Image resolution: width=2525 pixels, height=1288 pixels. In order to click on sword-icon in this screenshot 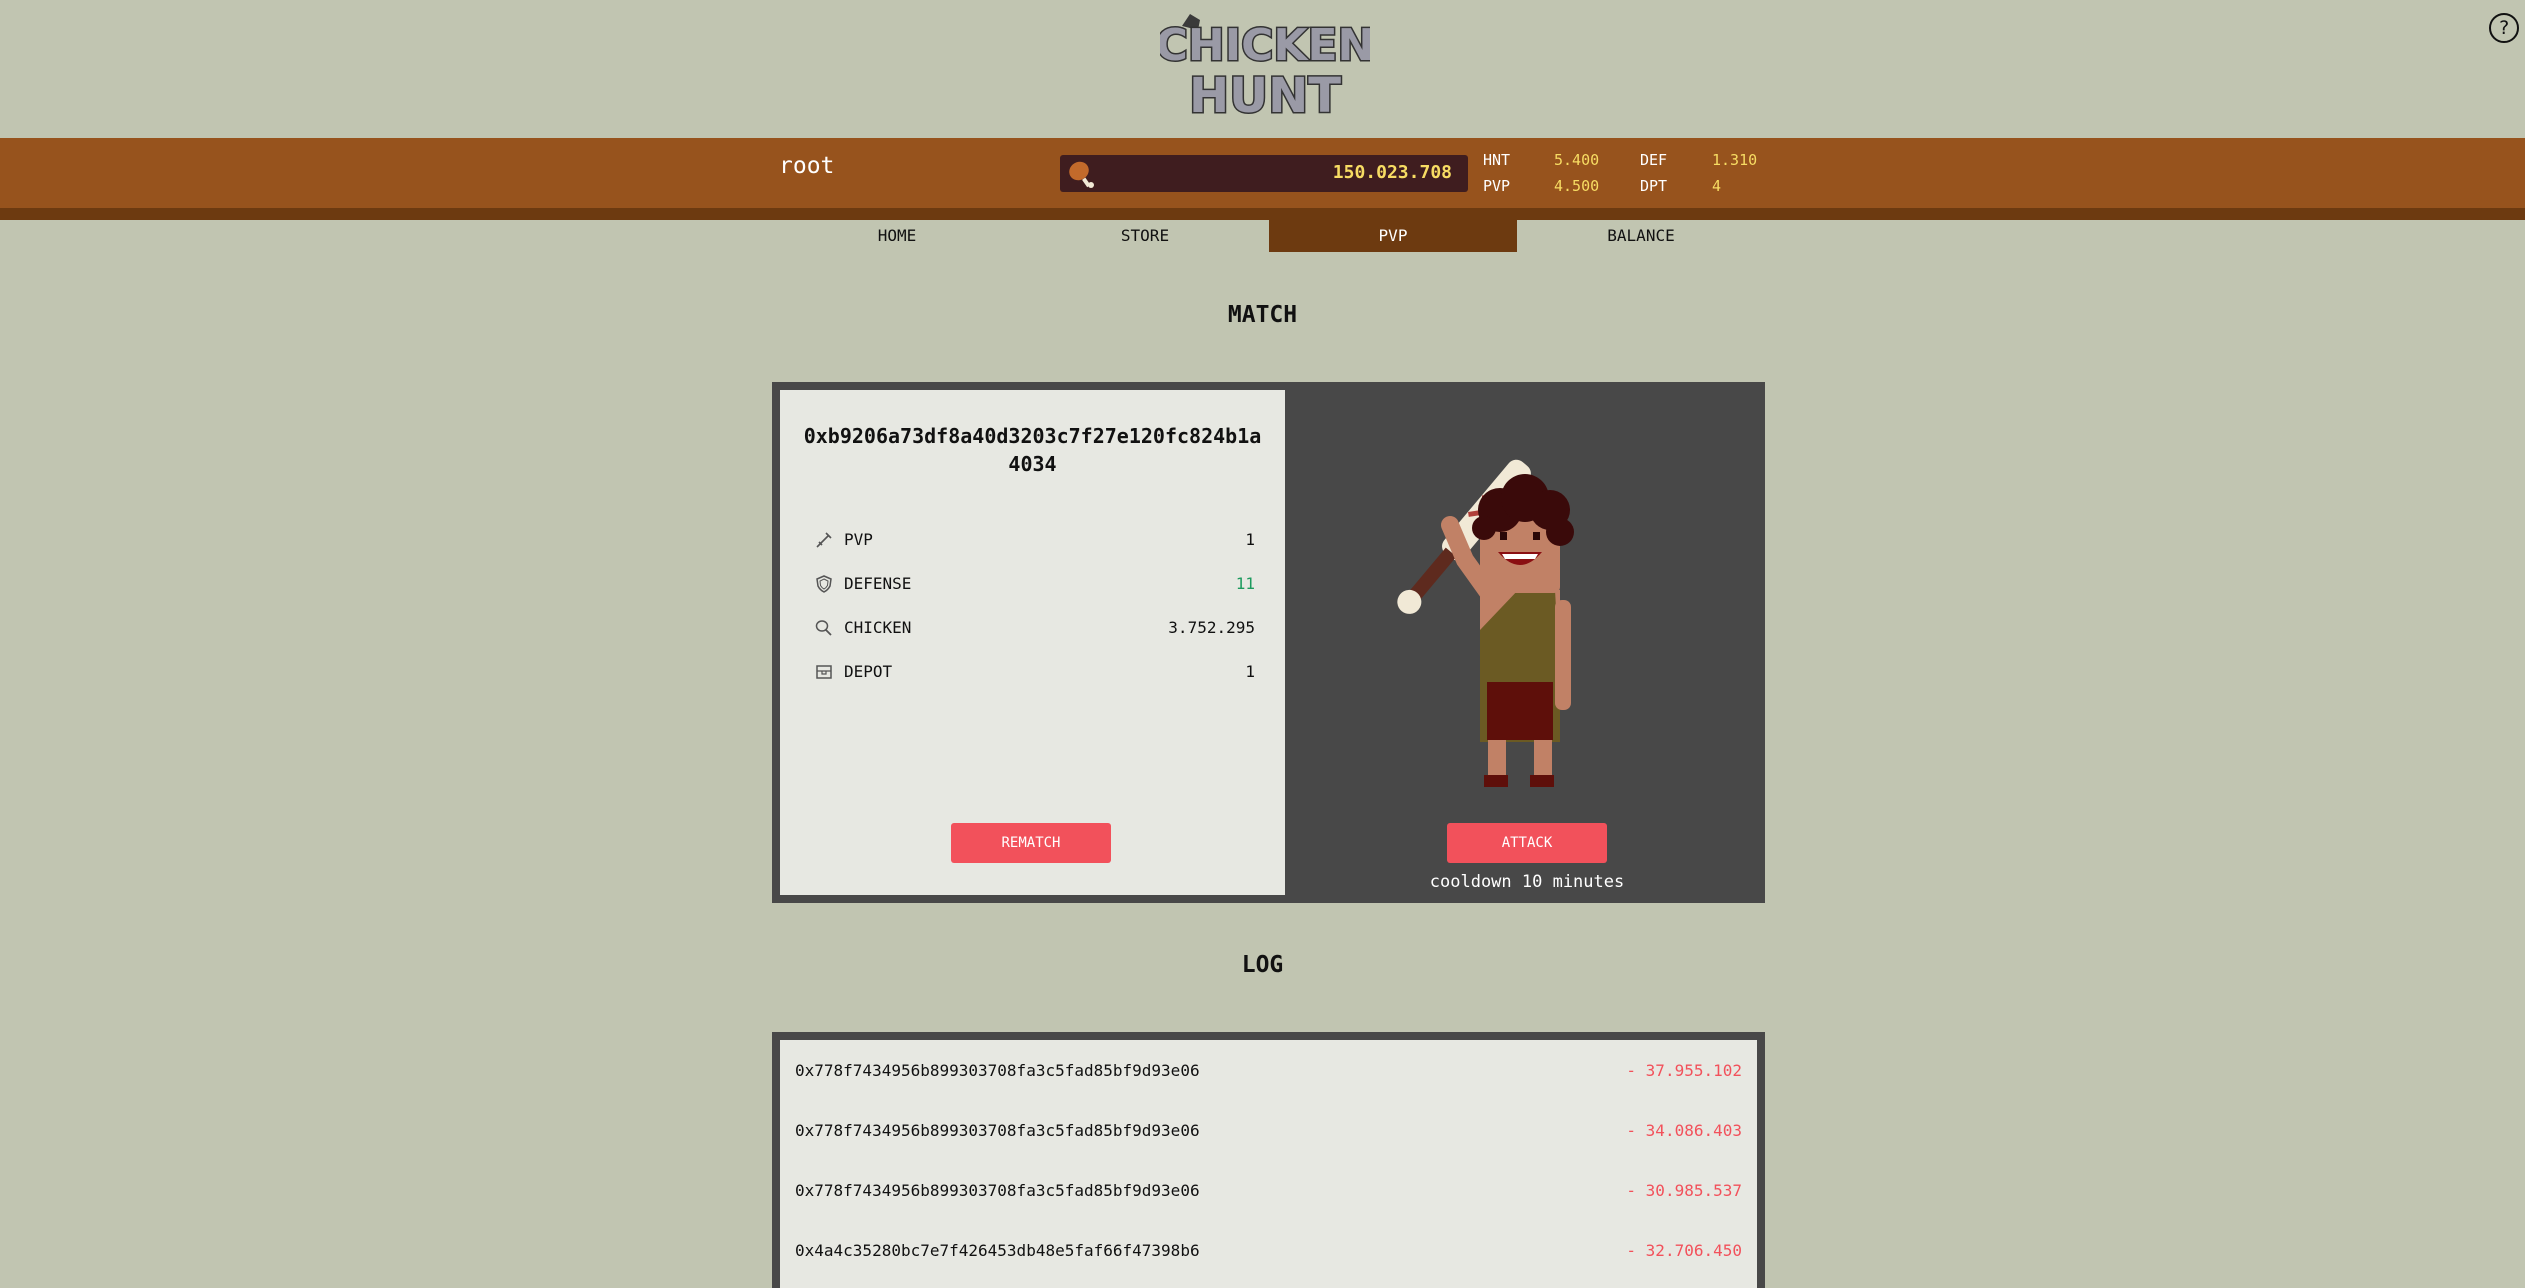, I will do `click(824, 540)`.